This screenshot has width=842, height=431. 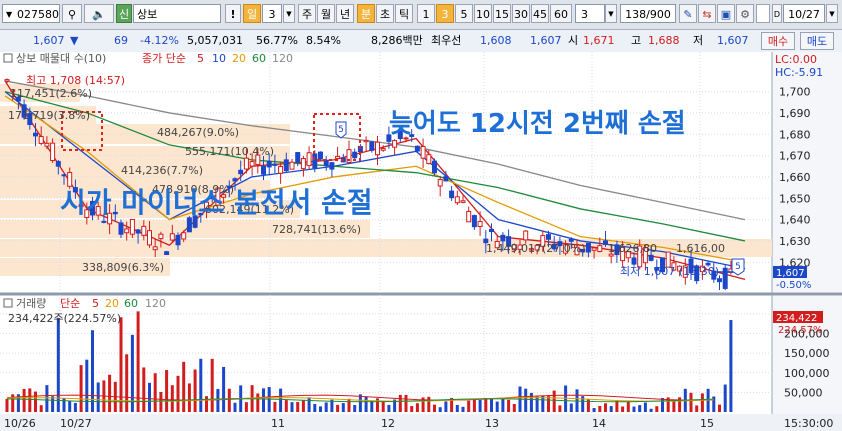 I want to click on page-count-field: 138/900, so click(x=648, y=13).